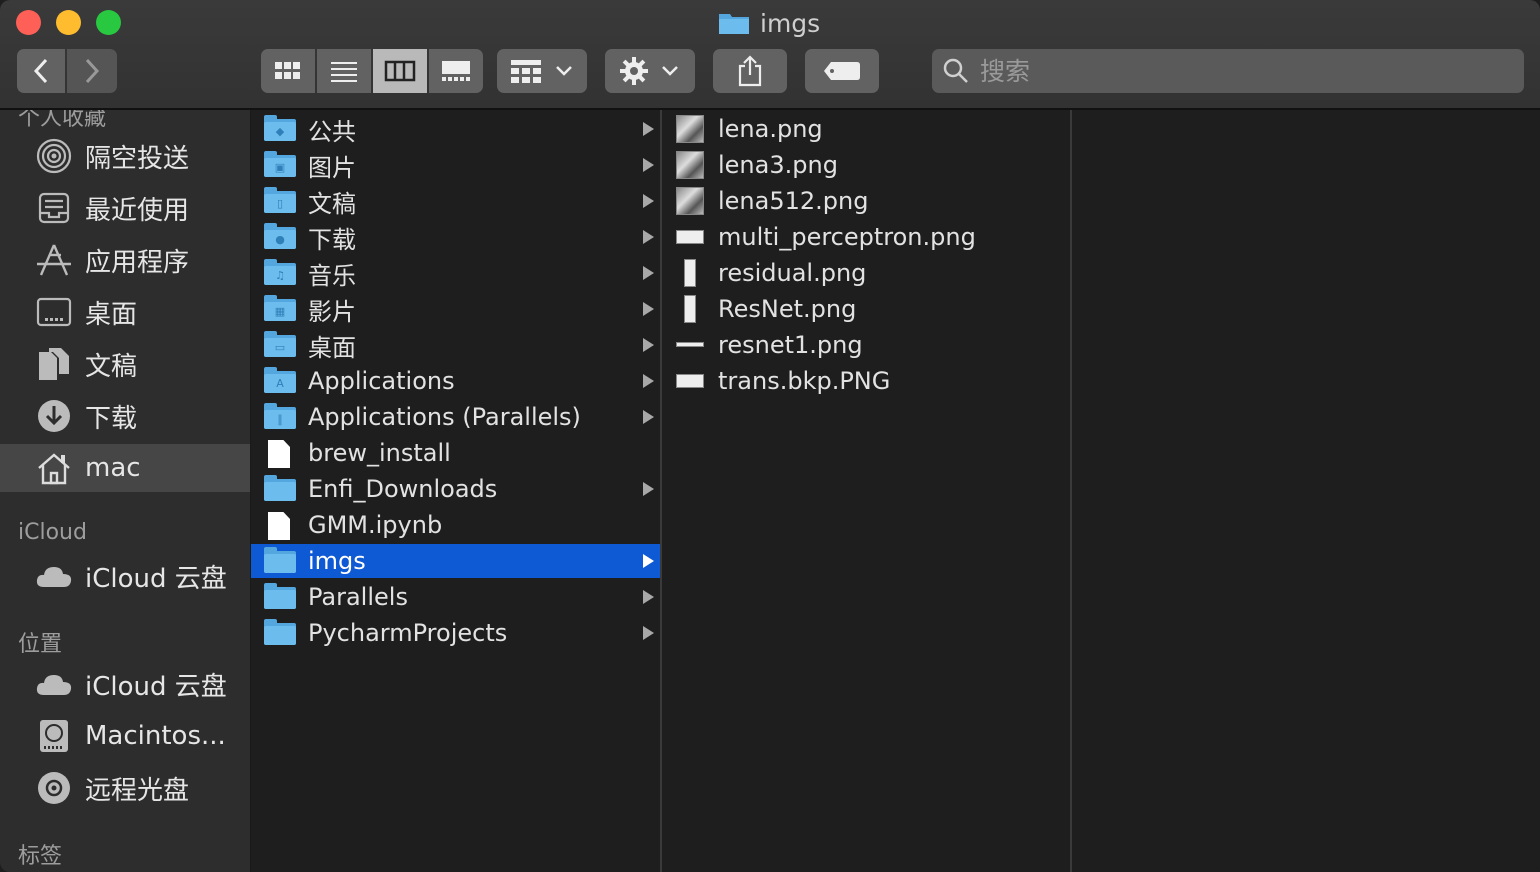 The height and width of the screenshot is (872, 1540). I want to click on column2-item: trans.bkp.PNG, so click(866, 381).